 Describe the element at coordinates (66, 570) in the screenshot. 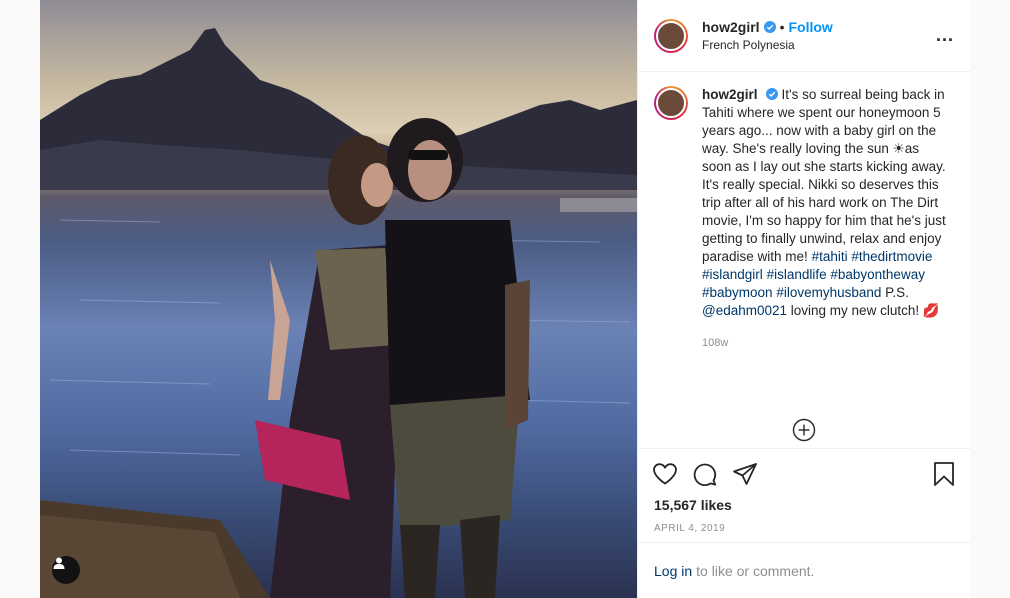

I see `user-tag-button` at that location.